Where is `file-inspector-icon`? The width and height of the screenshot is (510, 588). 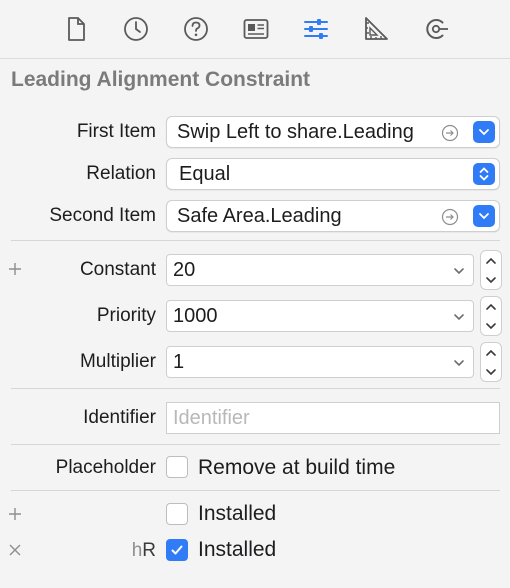
file-inspector-icon is located at coordinates (76, 29).